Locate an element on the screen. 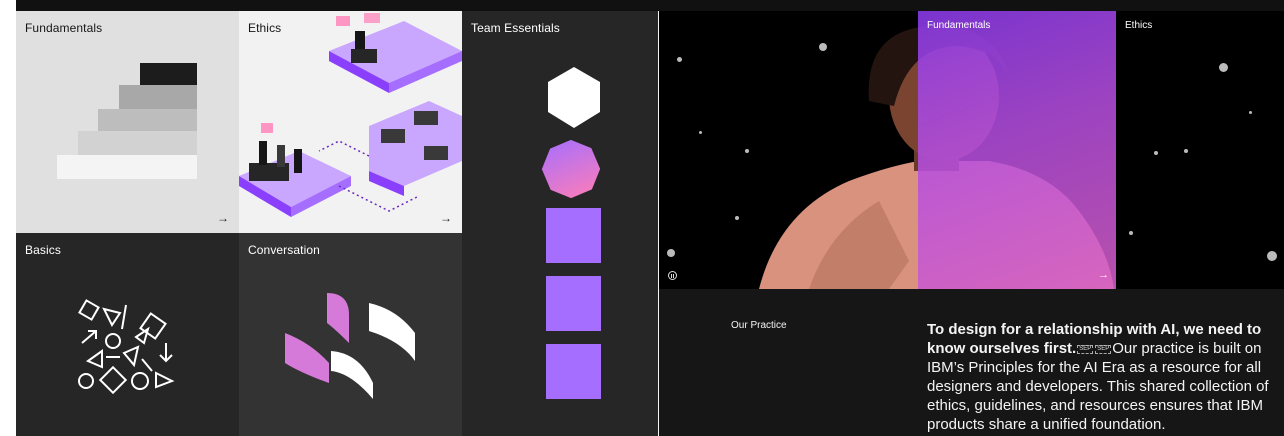 Image resolution: width=1284 pixels, height=436 pixels. isometric-office-illustration is located at coordinates (350, 115).